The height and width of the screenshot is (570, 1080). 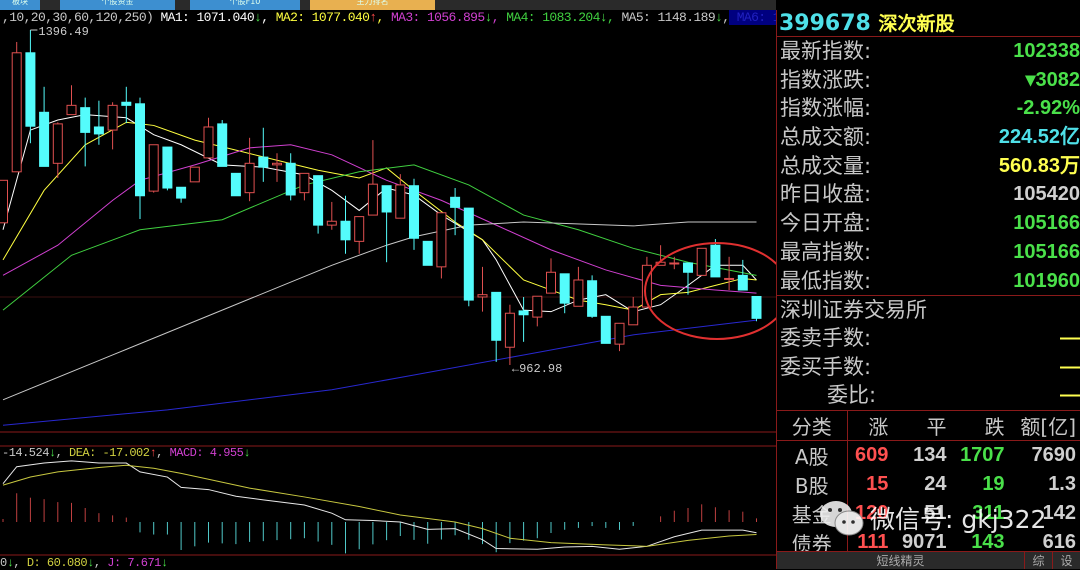 I want to click on j-arrow: ↓, so click(x=164, y=563).